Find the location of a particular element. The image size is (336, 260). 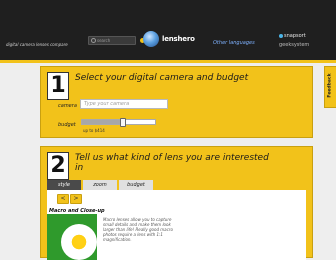

camera-label: camera is located at coordinates (67, 106).